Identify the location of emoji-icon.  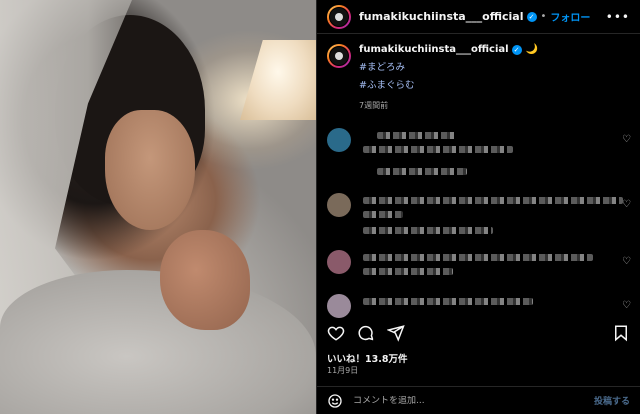
(335, 401).